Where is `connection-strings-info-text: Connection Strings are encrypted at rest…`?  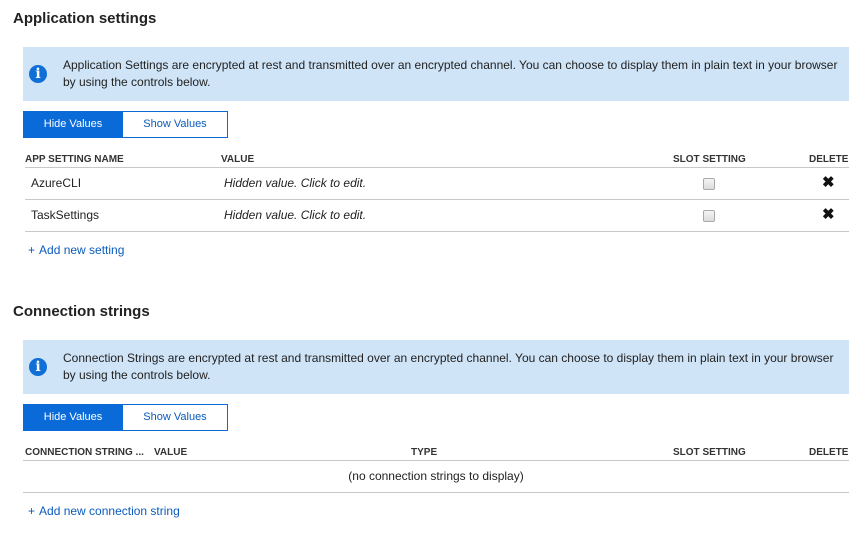 connection-strings-info-text: Connection Strings are encrypted at rest… is located at coordinates (448, 366).